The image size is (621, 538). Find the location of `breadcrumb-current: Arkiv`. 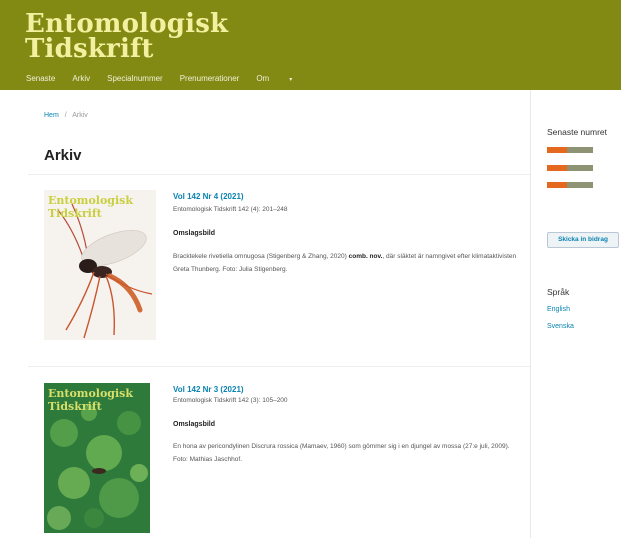

breadcrumb-current: Arkiv is located at coordinates (80, 115).